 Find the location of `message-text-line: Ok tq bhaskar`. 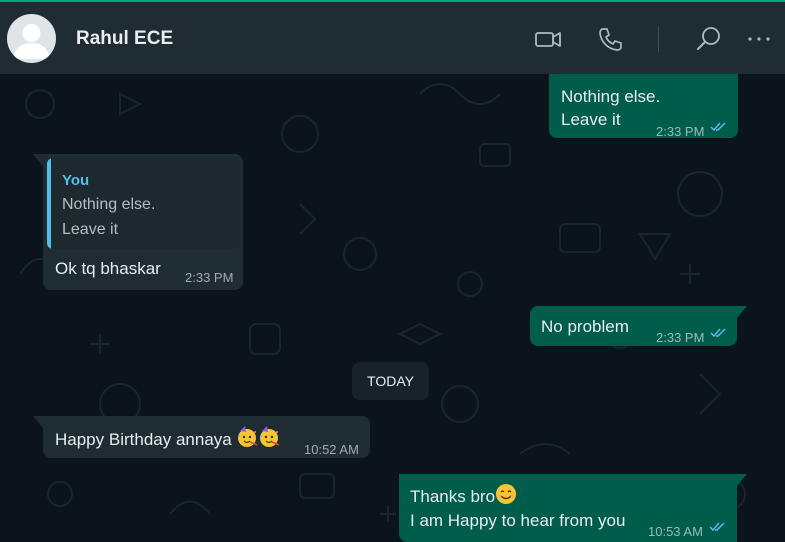

message-text-line: Ok tq bhaskar is located at coordinates (108, 268).